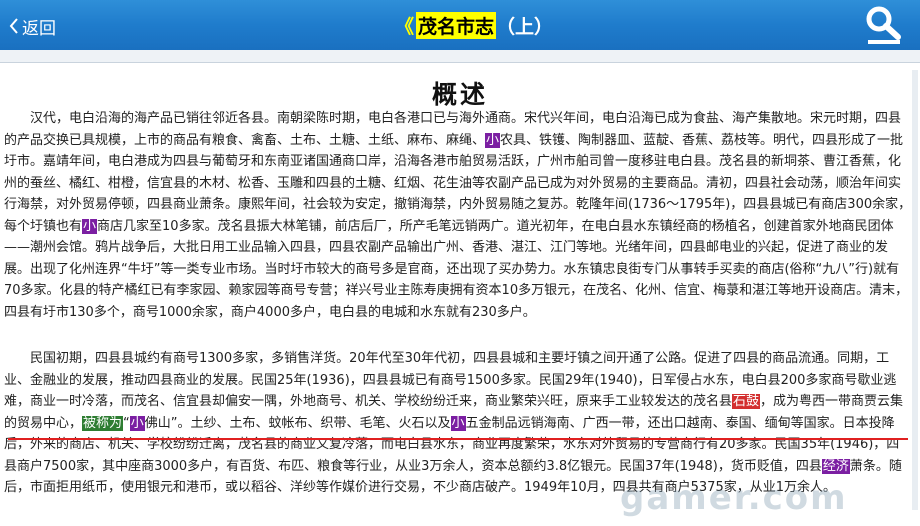  Describe the element at coordinates (297, 423) in the screenshot. I see `text-segment: 佛山”。土纱、土布、蚊帐布、织带、毛笔、火石以及` at that location.